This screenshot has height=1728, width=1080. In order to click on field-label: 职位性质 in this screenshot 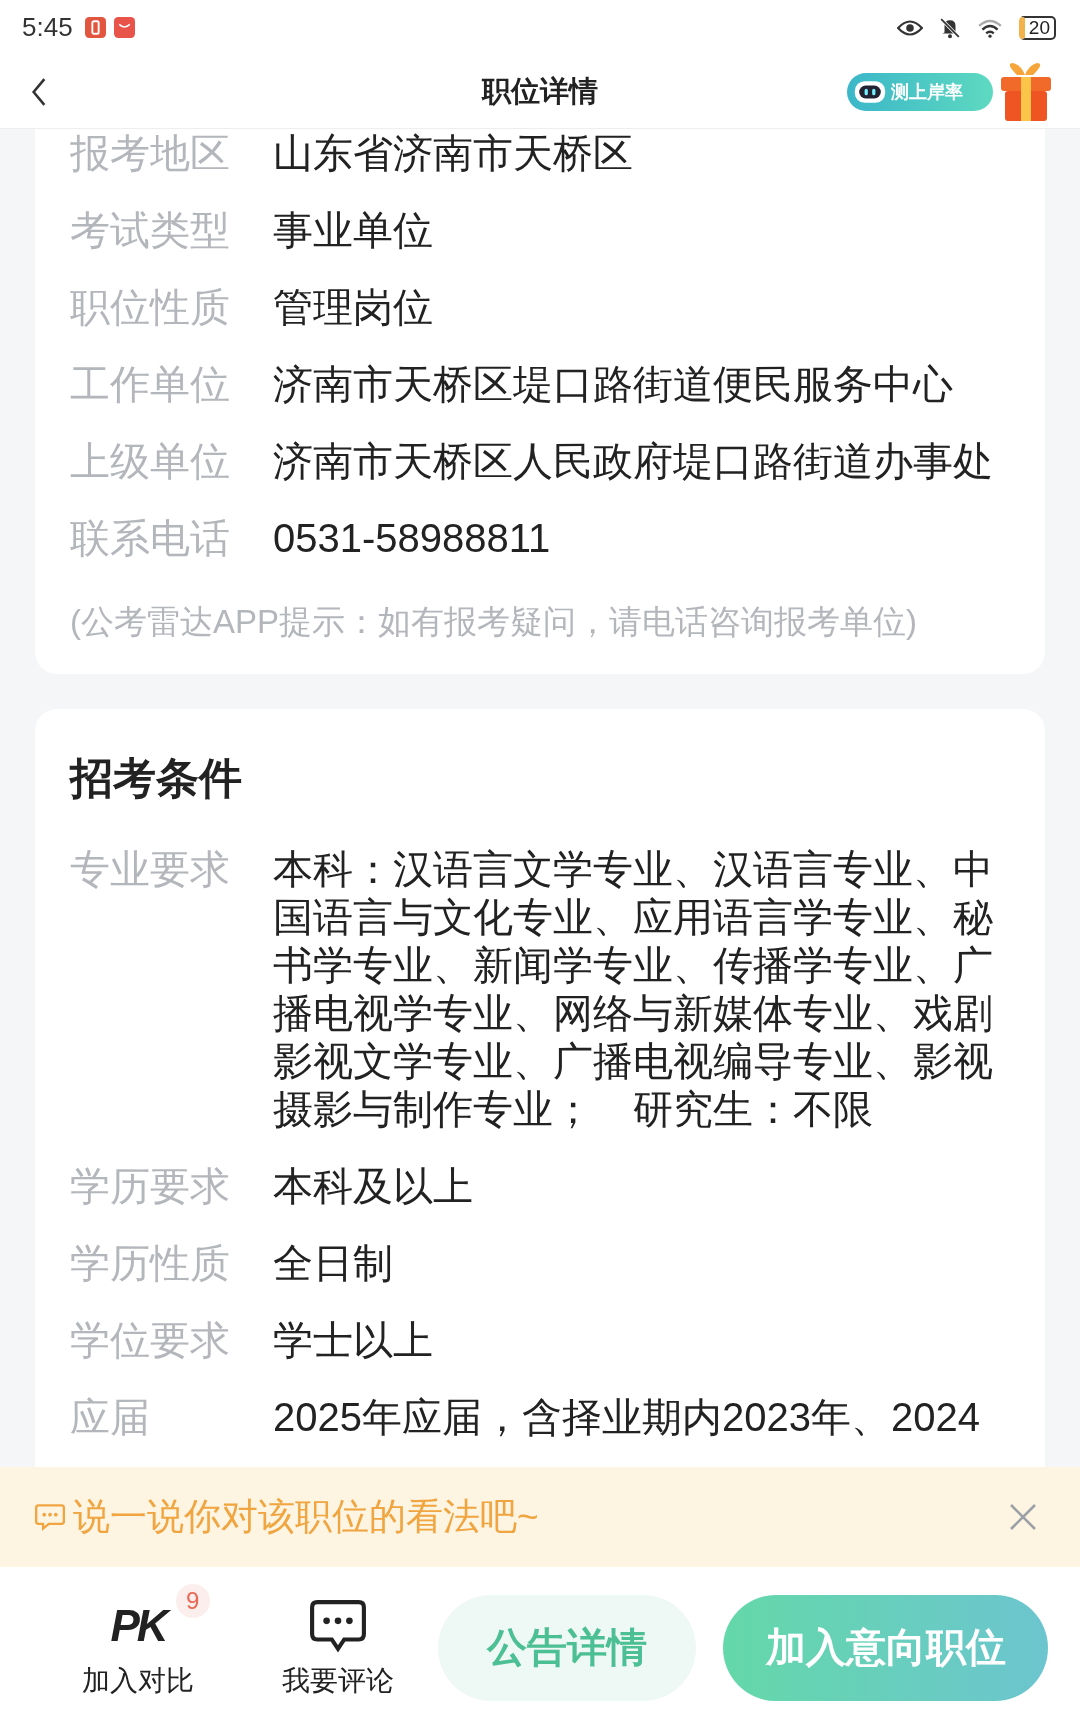, I will do `click(150, 307)`.